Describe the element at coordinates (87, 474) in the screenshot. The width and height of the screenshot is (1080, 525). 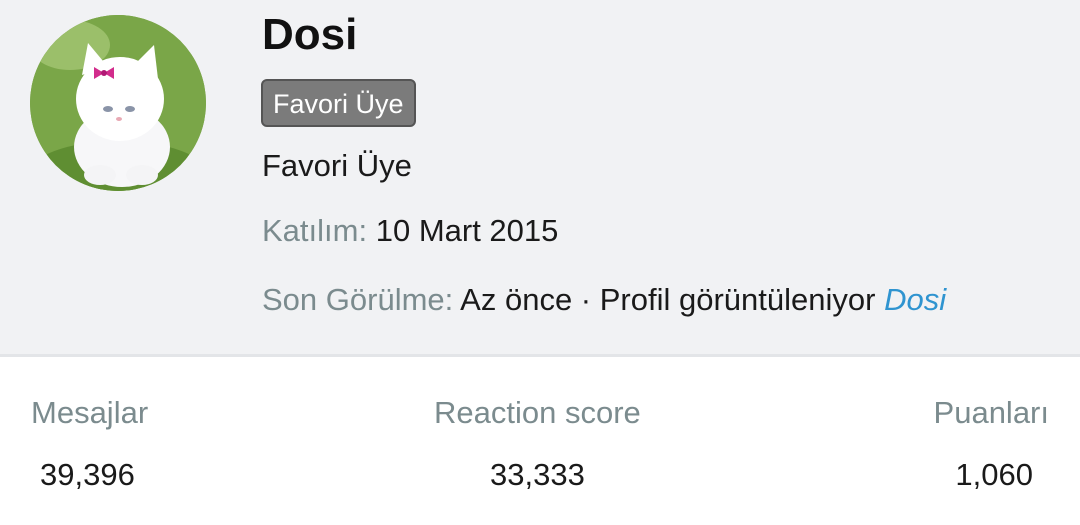
I see `stat-messages-value: 39,396` at that location.